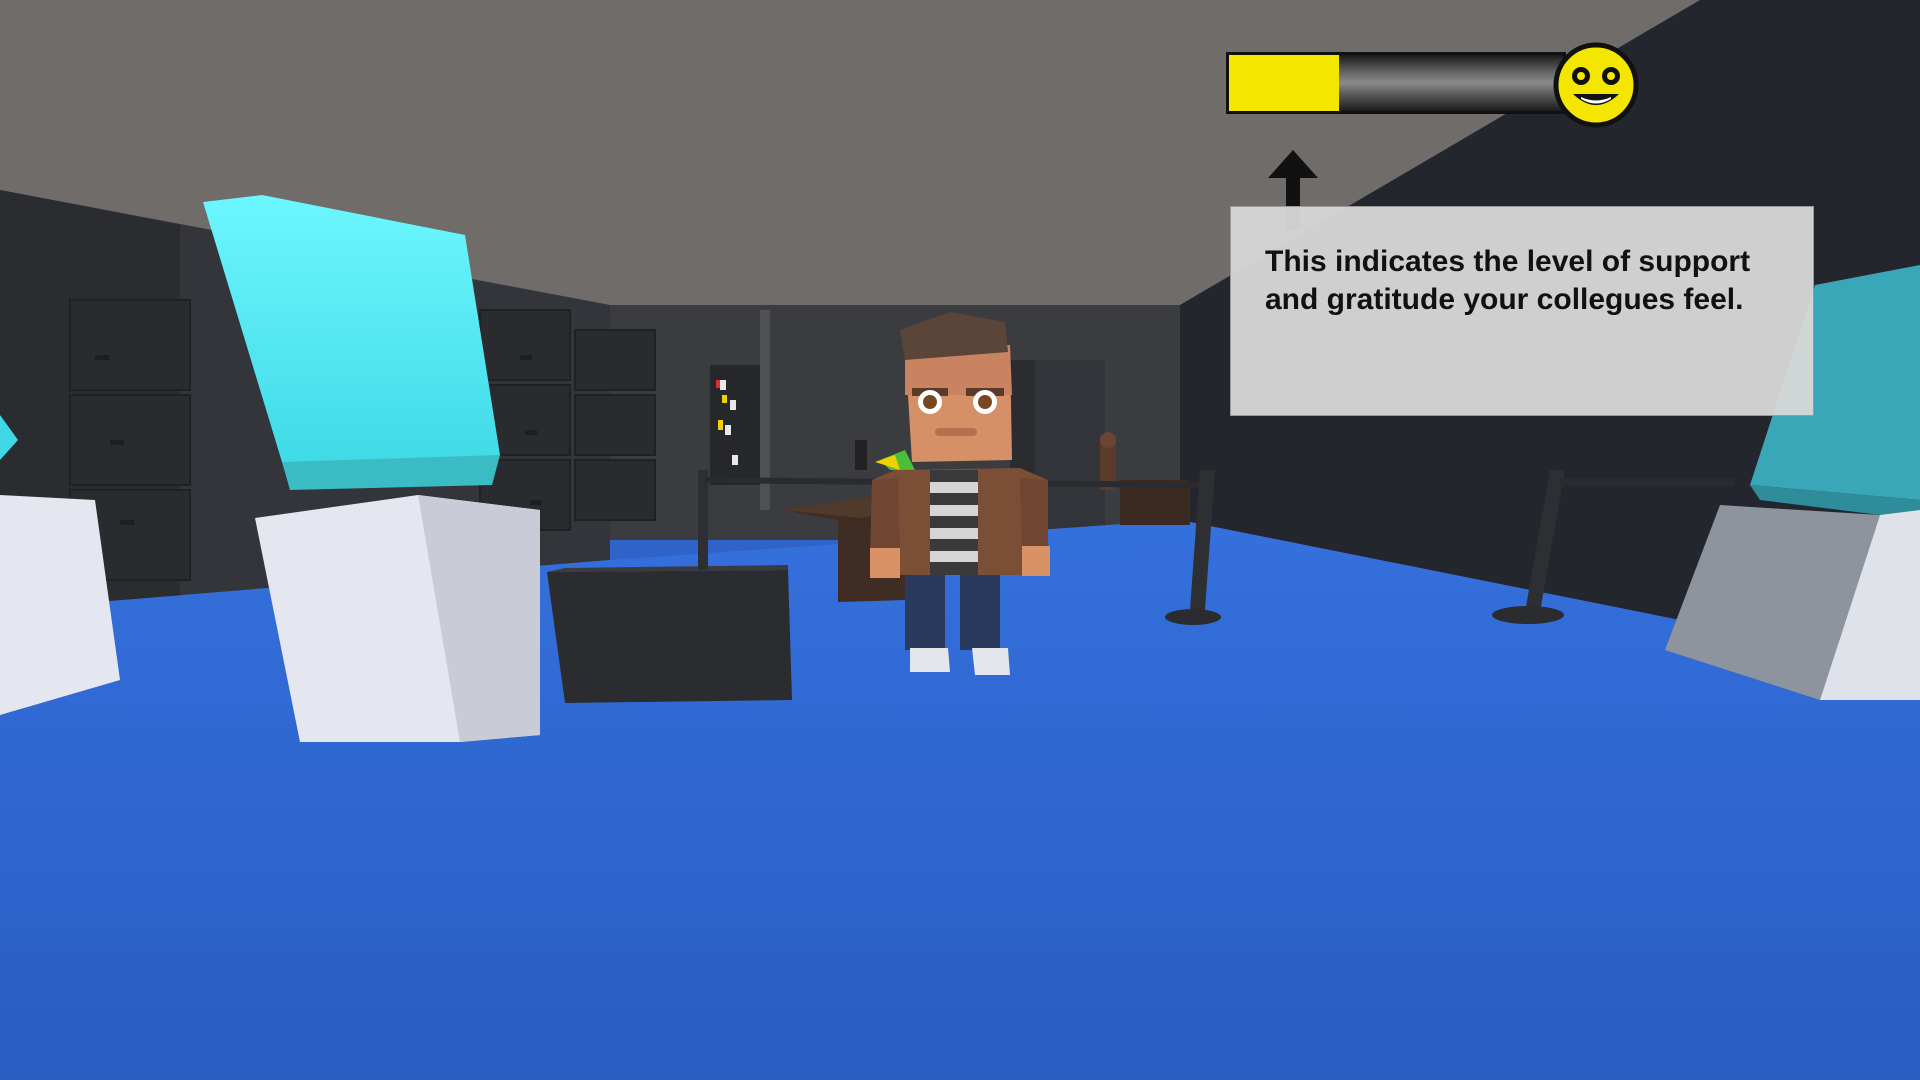 This screenshot has height=1080, width=1920. Describe the element at coordinates (669, 634) in the screenshot. I see `floor-crate` at that location.